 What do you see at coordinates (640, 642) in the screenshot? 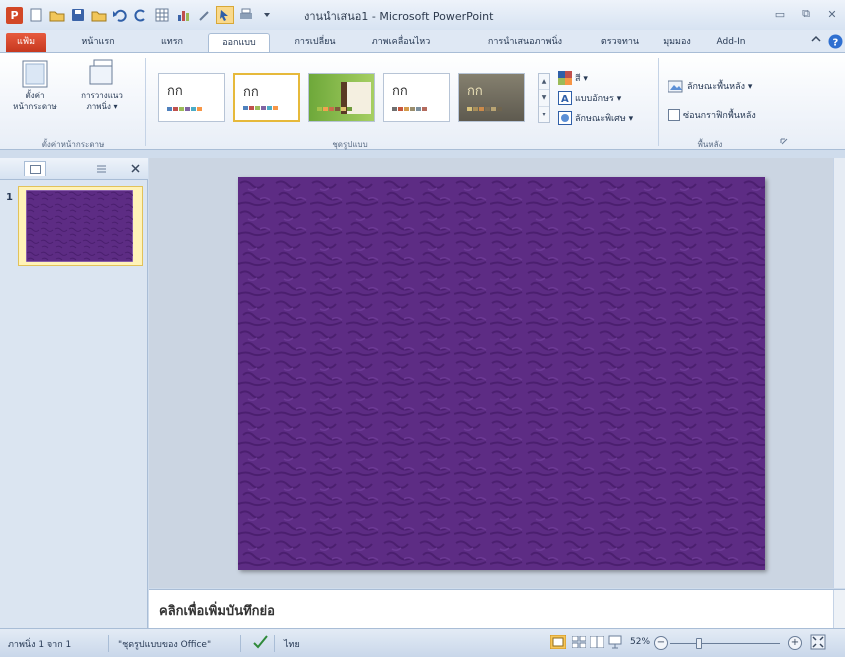
I see `zoom-level: 52%` at bounding box center [640, 642].